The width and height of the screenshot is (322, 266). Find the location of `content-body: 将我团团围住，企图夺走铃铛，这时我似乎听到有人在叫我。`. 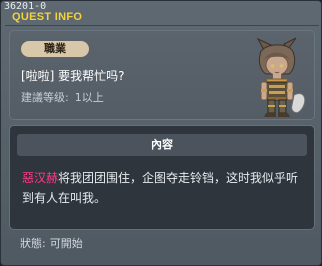

content-body: 将我团团围住，企图夺走铃铛，这时我似乎听到有人在叫我。 is located at coordinates (160, 188).